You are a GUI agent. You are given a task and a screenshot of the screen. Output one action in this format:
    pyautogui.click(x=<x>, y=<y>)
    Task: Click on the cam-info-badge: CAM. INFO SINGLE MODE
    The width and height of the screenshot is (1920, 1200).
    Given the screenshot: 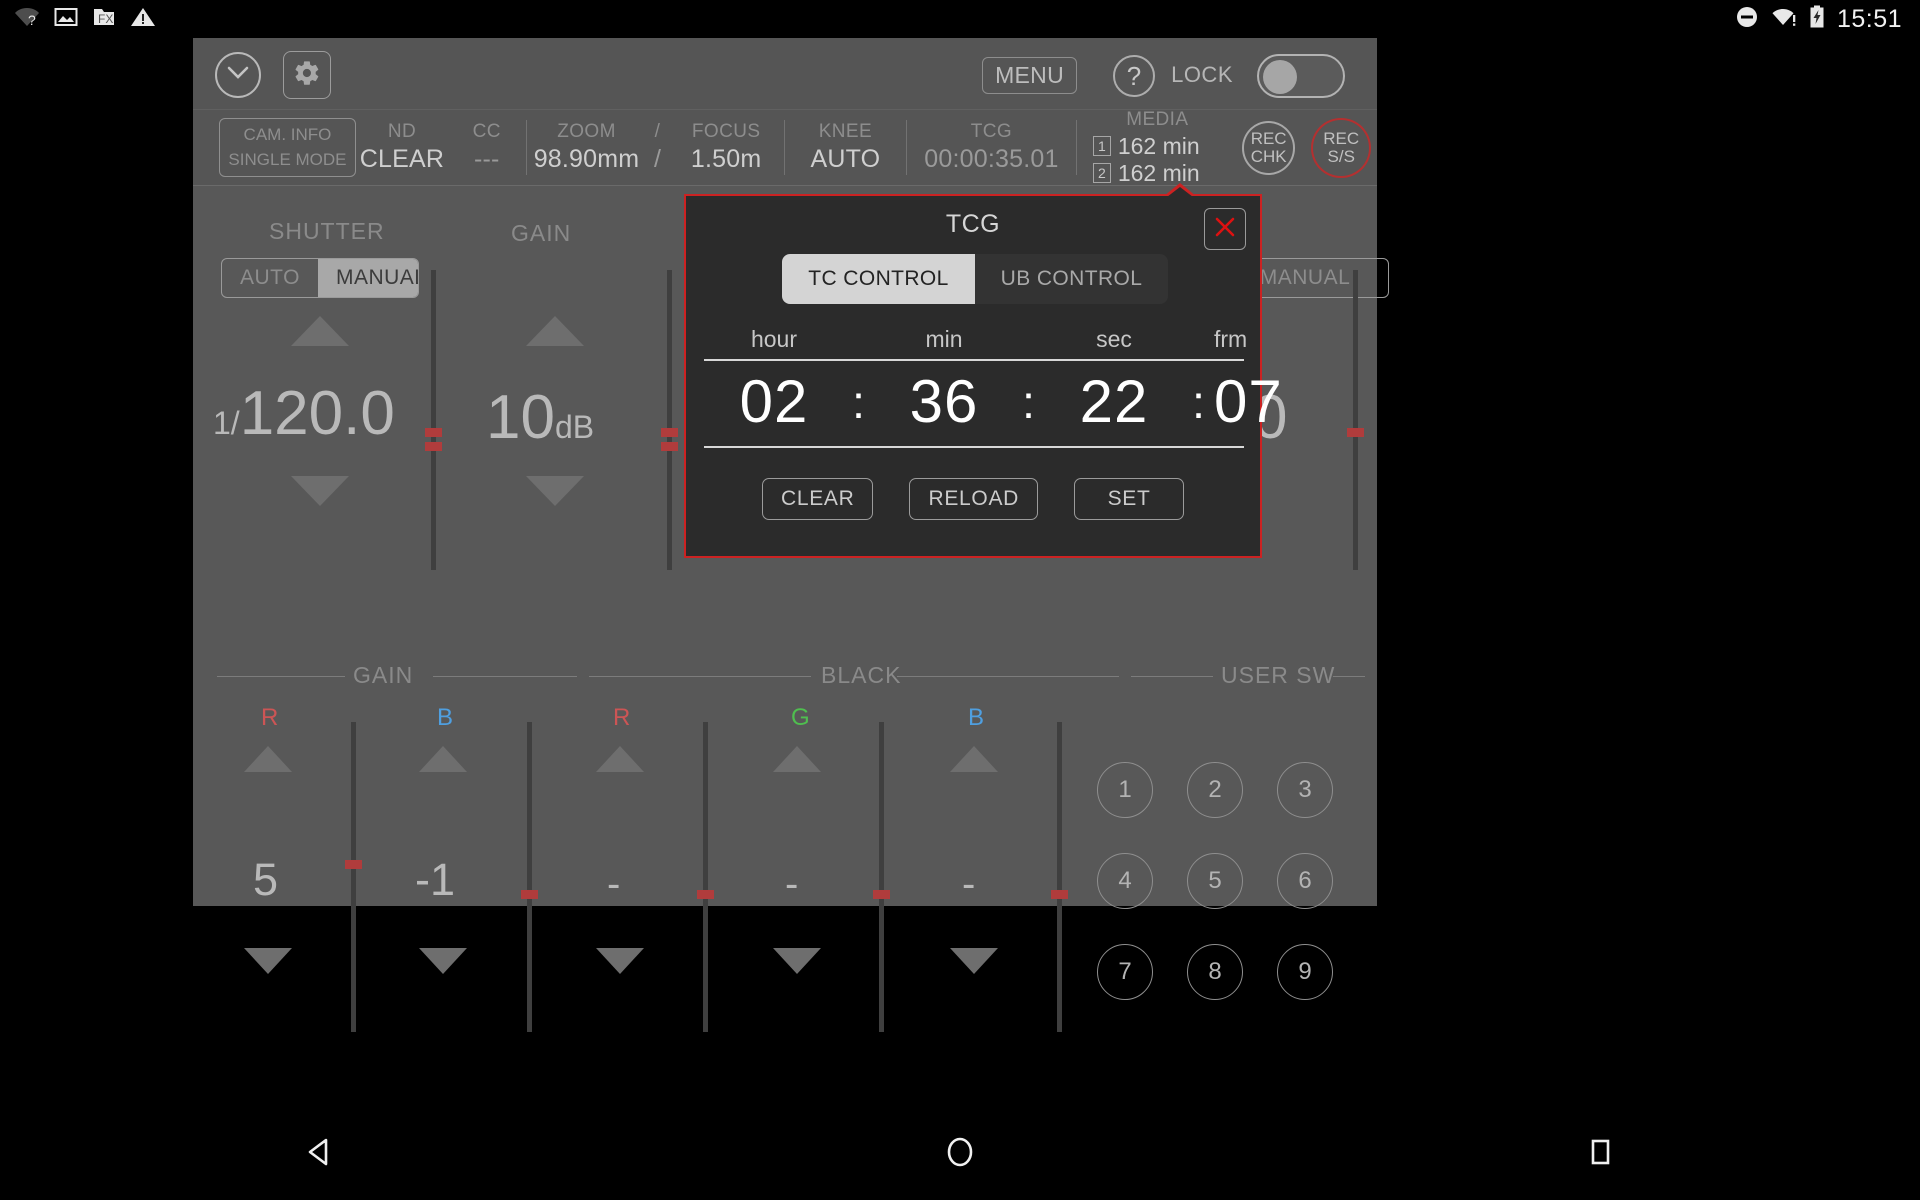 What is the action you would take?
    pyautogui.click(x=287, y=147)
    